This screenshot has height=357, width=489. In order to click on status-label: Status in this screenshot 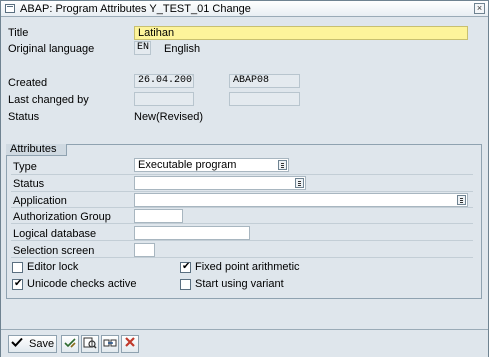, I will do `click(24, 117)`.